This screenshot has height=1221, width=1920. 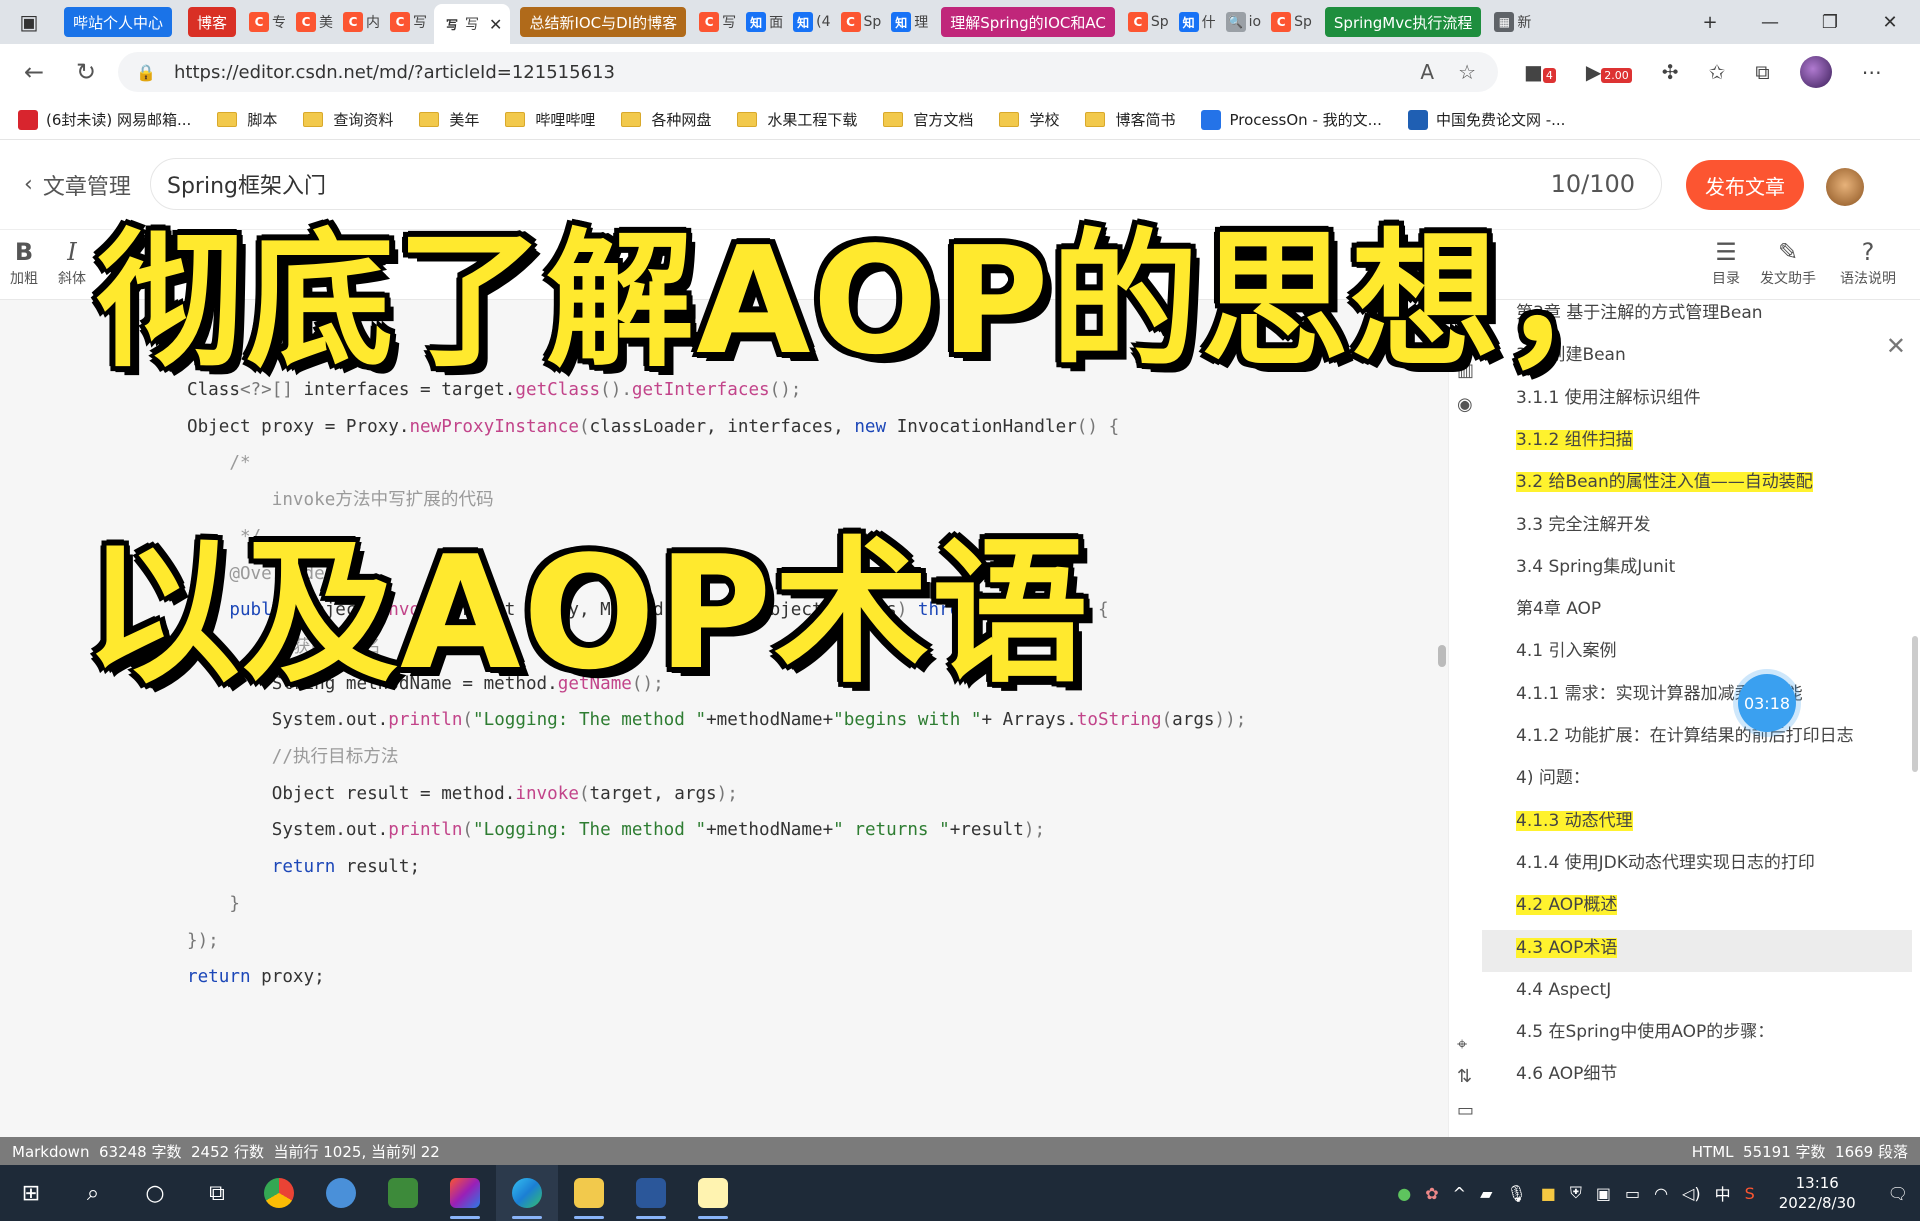 I want to click on toc-button: ☰ 目录, so click(x=1726, y=263).